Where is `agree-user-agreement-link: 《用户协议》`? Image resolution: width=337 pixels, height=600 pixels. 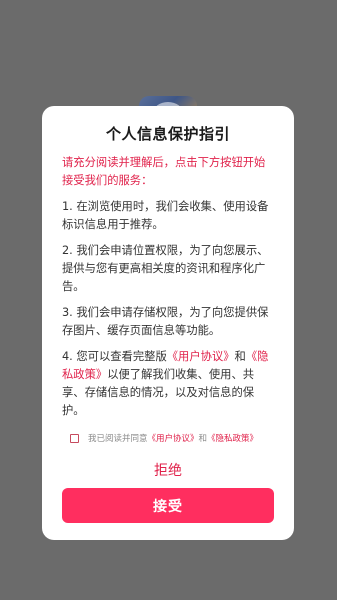 agree-user-agreement-link: 《用户协议》 is located at coordinates (173, 438).